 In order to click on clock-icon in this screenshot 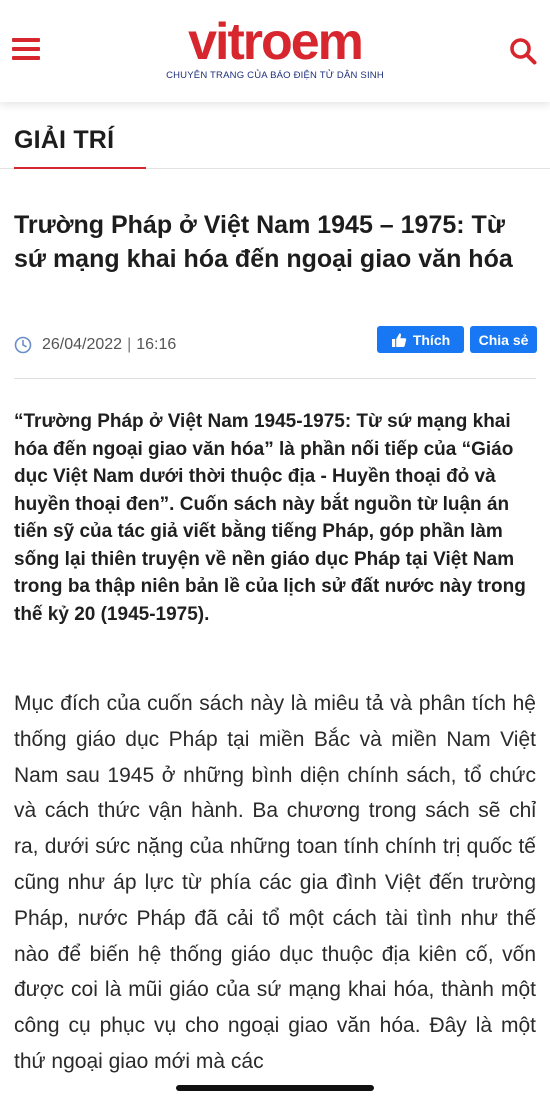, I will do `click(23, 345)`.